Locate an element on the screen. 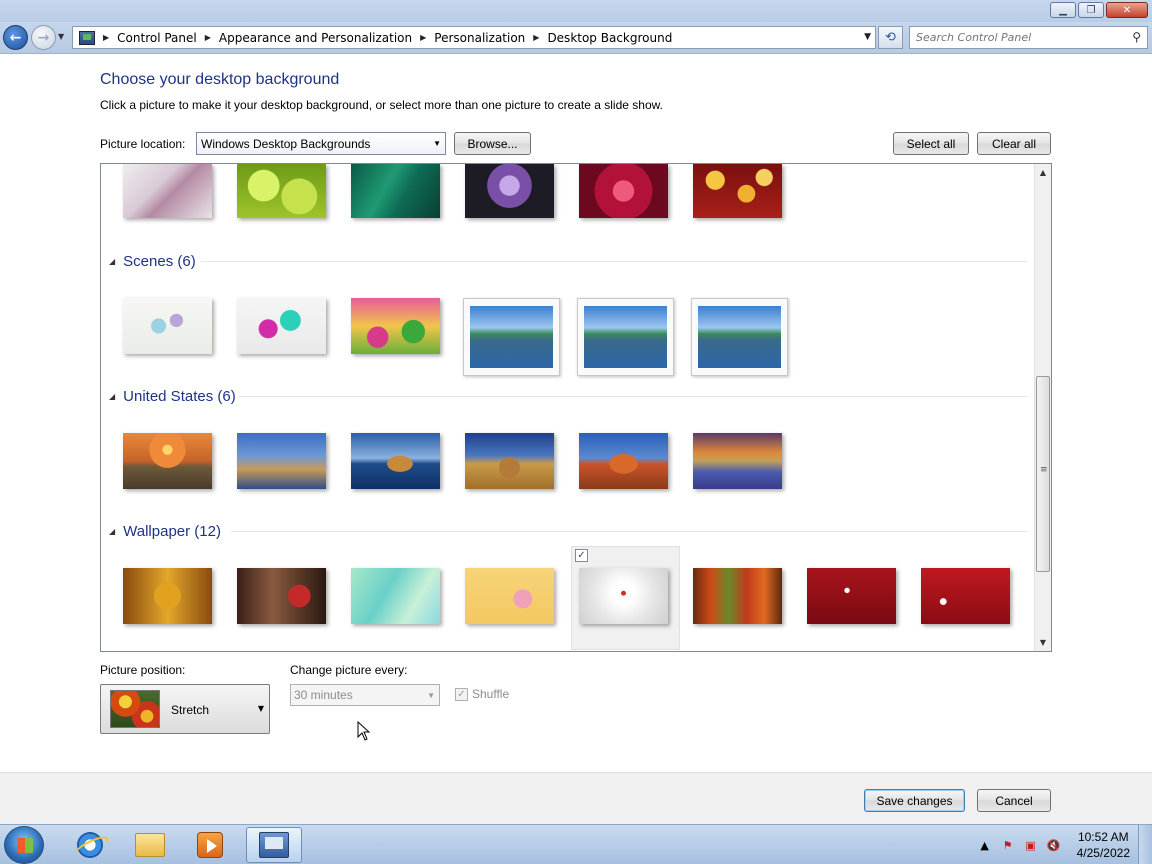 The height and width of the screenshot is (864, 1152). breadcrumb-personalization: Personalization is located at coordinates (479, 38).